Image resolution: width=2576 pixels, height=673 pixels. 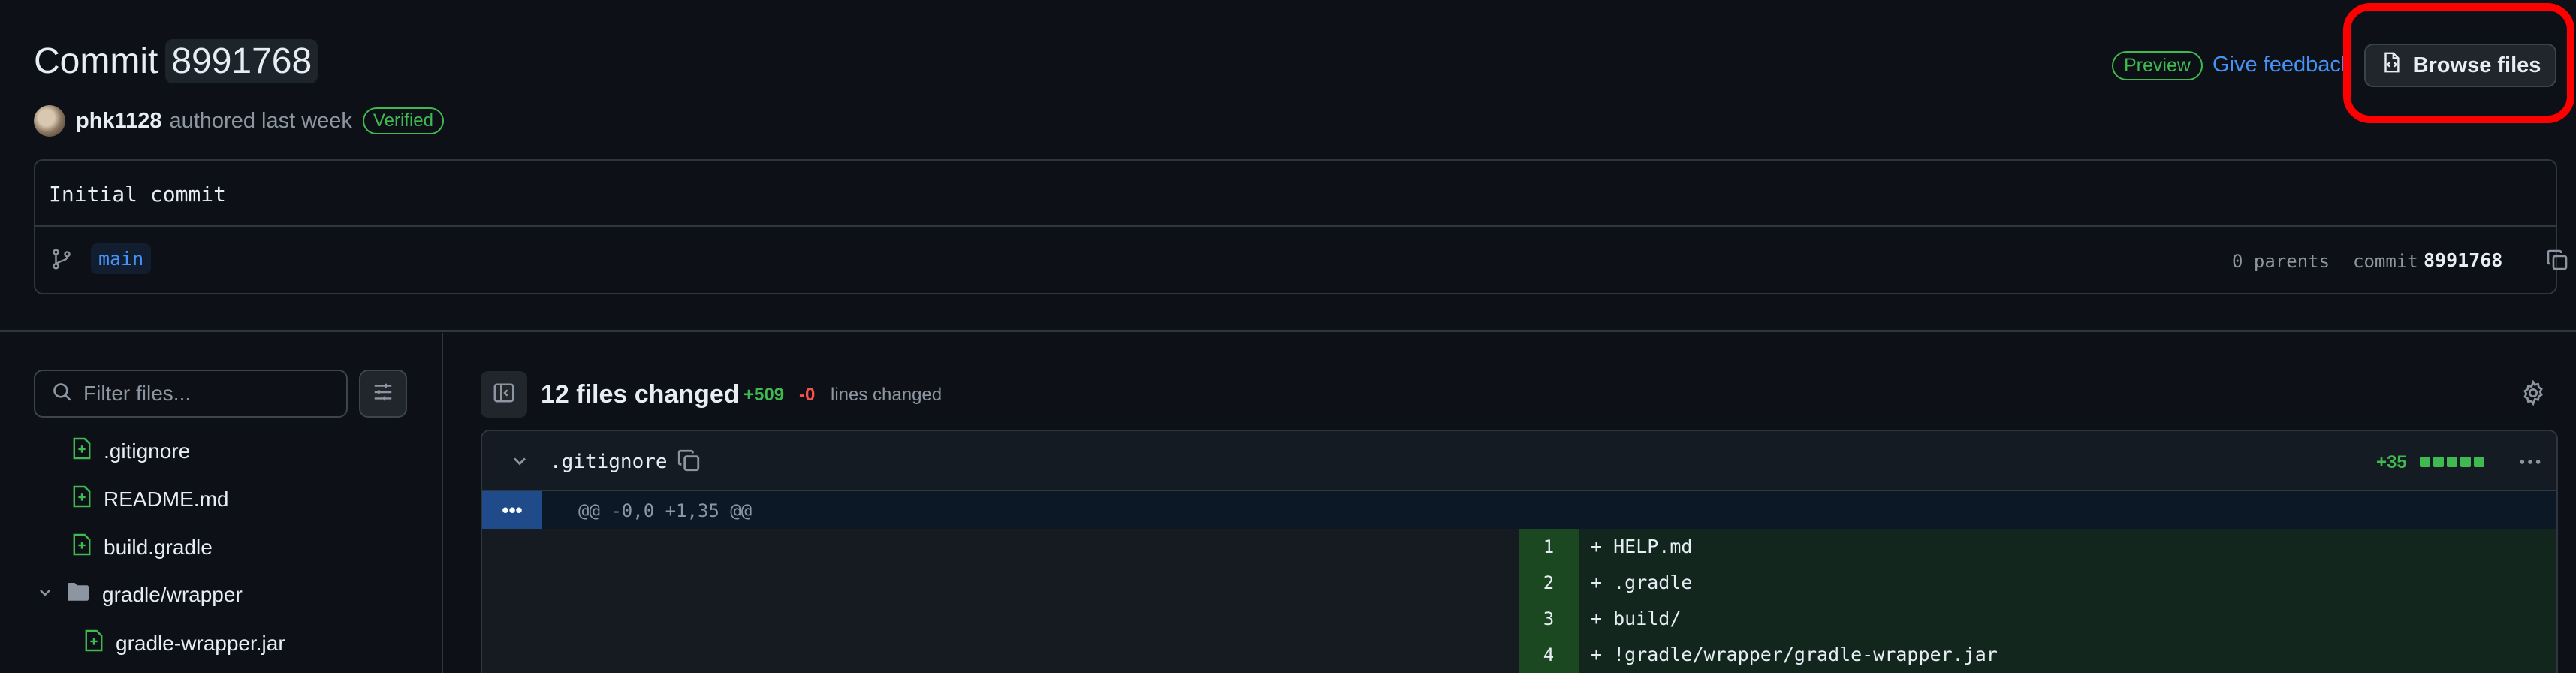 What do you see at coordinates (2067, 655) in the screenshot?
I see `code-line: + !gradle/wrapper/gradle-wrapper.jar` at bounding box center [2067, 655].